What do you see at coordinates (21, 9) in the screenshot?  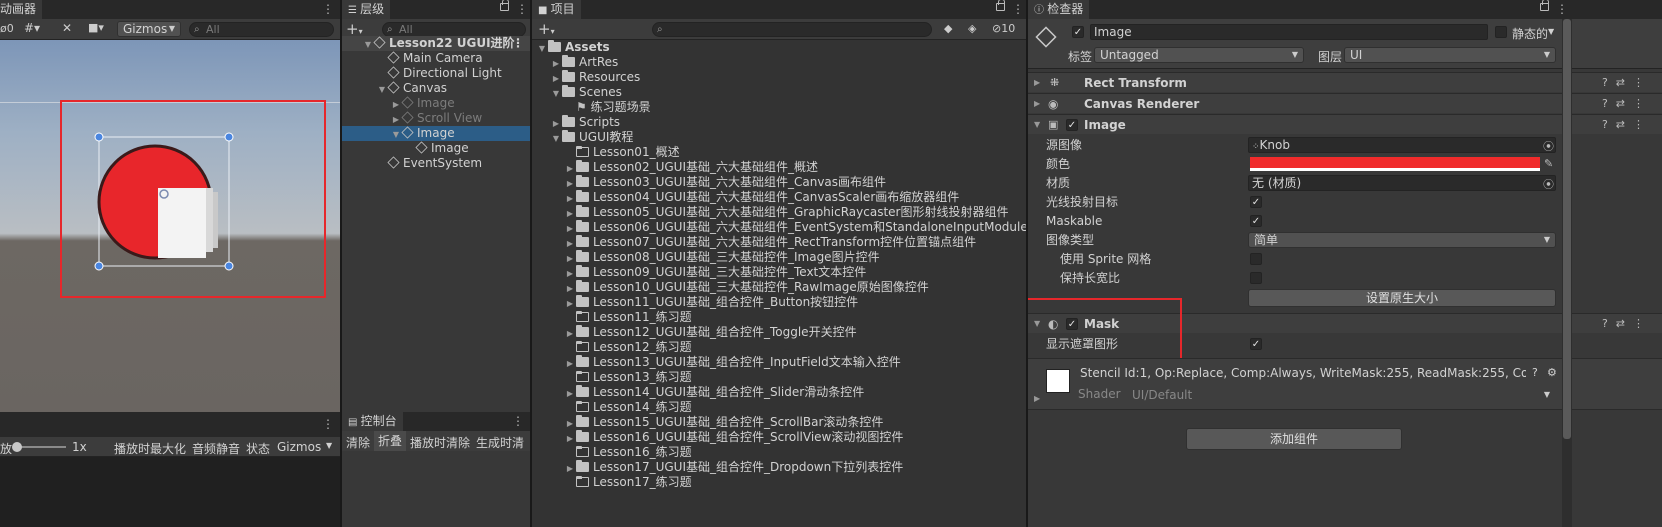 I see `tab-animator: 动画器` at bounding box center [21, 9].